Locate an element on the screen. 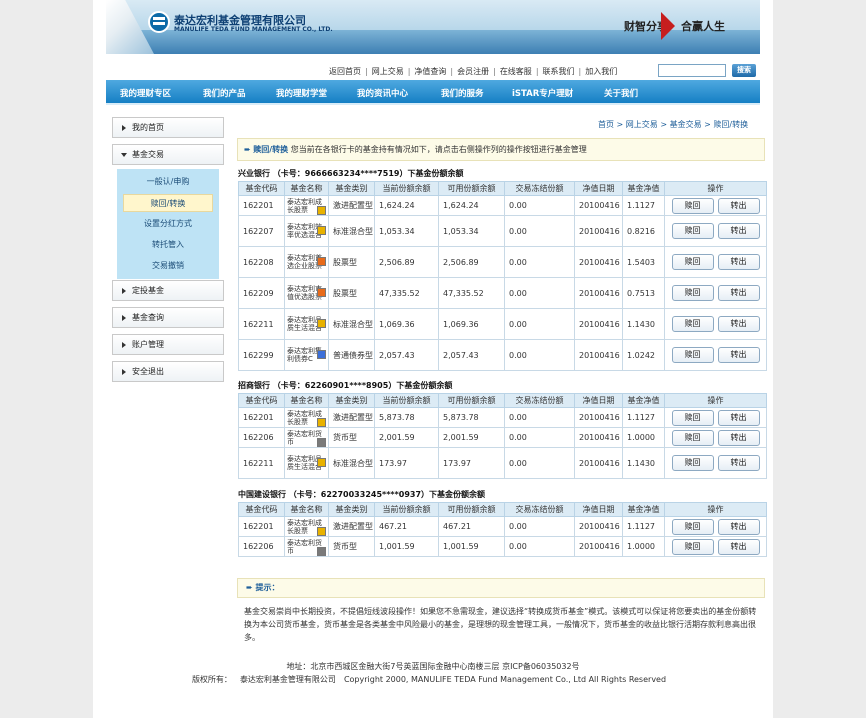  table-header-row: 基金代码 基金名称 基金类别 当前份额余额 可用份额余额 交易冻结份额 净值日期 基金净值 操作 is located at coordinates (502, 509).